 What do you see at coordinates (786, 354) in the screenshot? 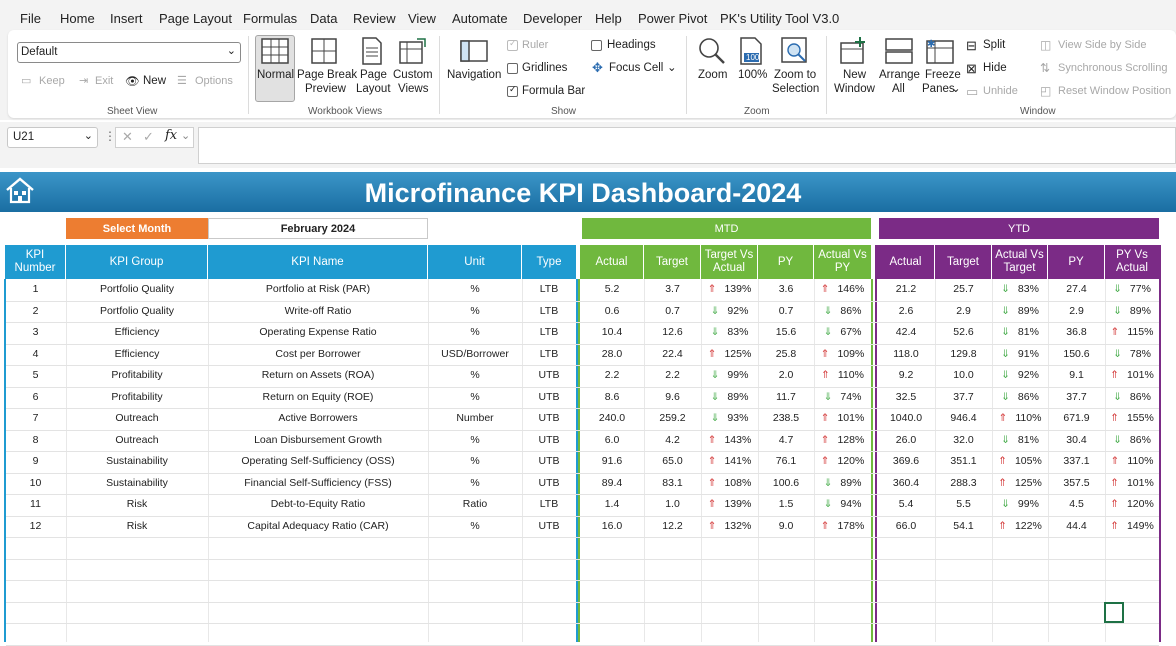
I see `cell-m-py: 25.8` at bounding box center [786, 354].